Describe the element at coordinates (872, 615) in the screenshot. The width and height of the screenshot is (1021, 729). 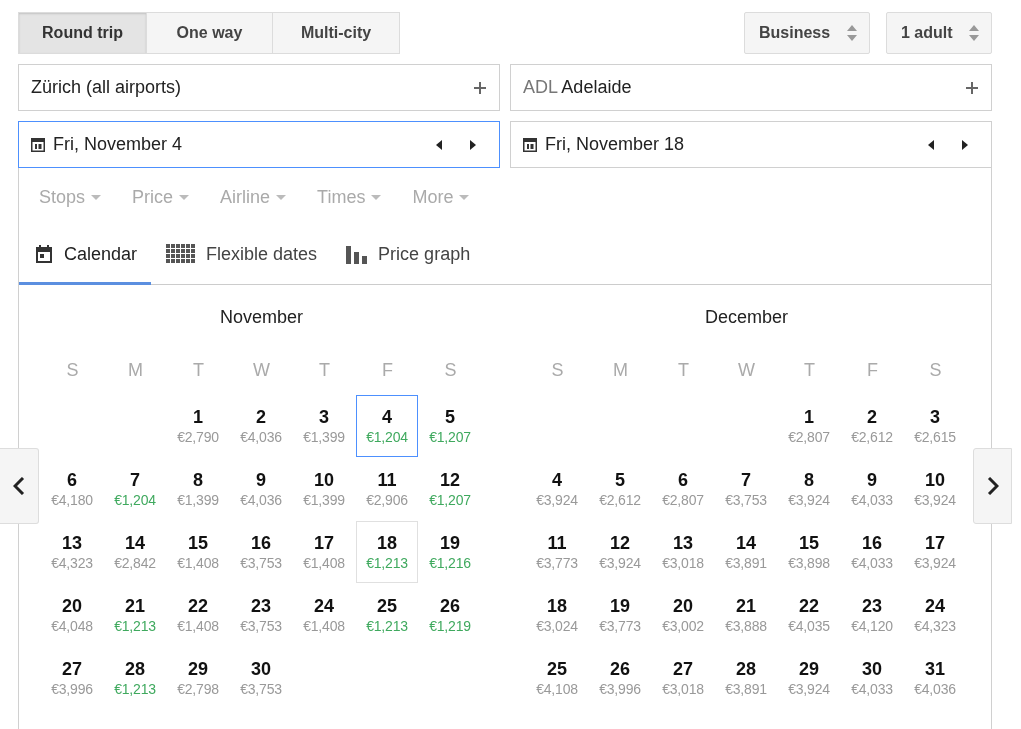
I see `calendar-day: 23 €4,120` at that location.